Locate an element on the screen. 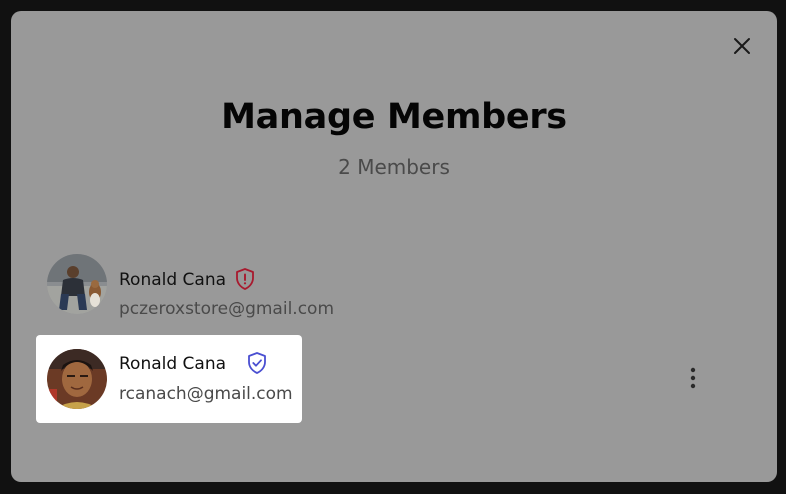  member-options-button is located at coordinates (693, 378).